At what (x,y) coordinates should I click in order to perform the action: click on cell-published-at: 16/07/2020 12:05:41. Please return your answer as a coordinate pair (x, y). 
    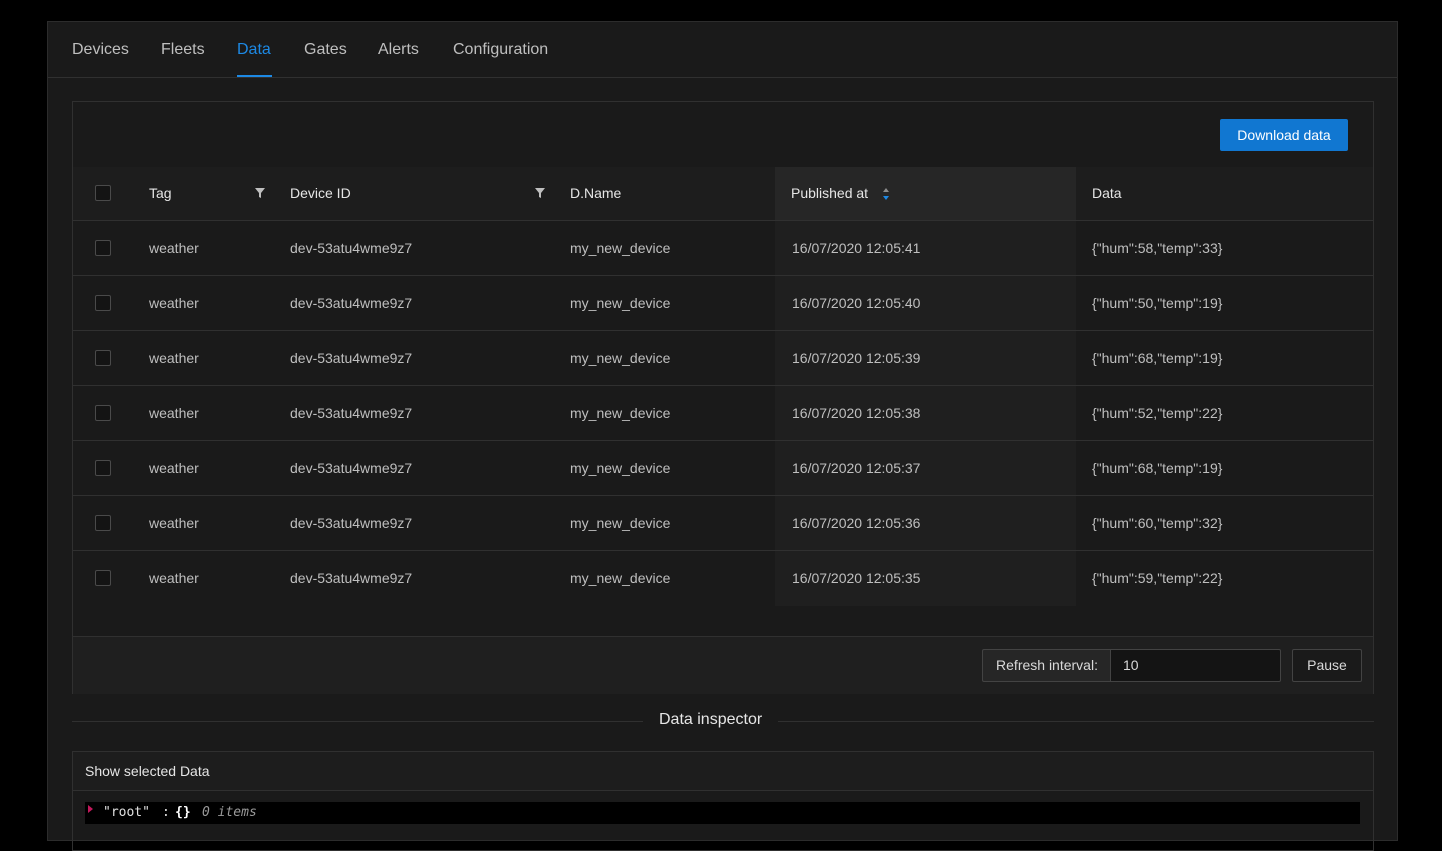
    Looking at the image, I should click on (856, 248).